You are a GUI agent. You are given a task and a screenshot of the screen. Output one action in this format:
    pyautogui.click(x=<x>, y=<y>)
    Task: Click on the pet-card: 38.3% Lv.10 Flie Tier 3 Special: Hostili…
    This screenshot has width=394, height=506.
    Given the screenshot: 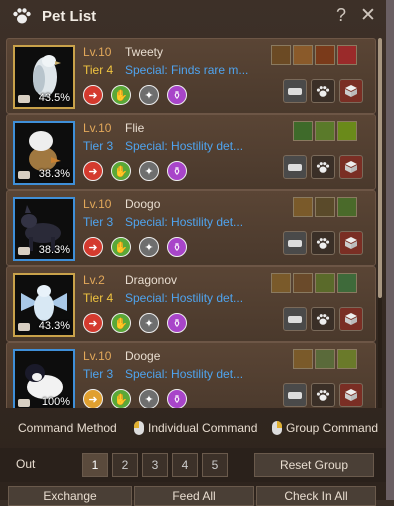 What is the action you would take?
    pyautogui.click(x=191, y=152)
    